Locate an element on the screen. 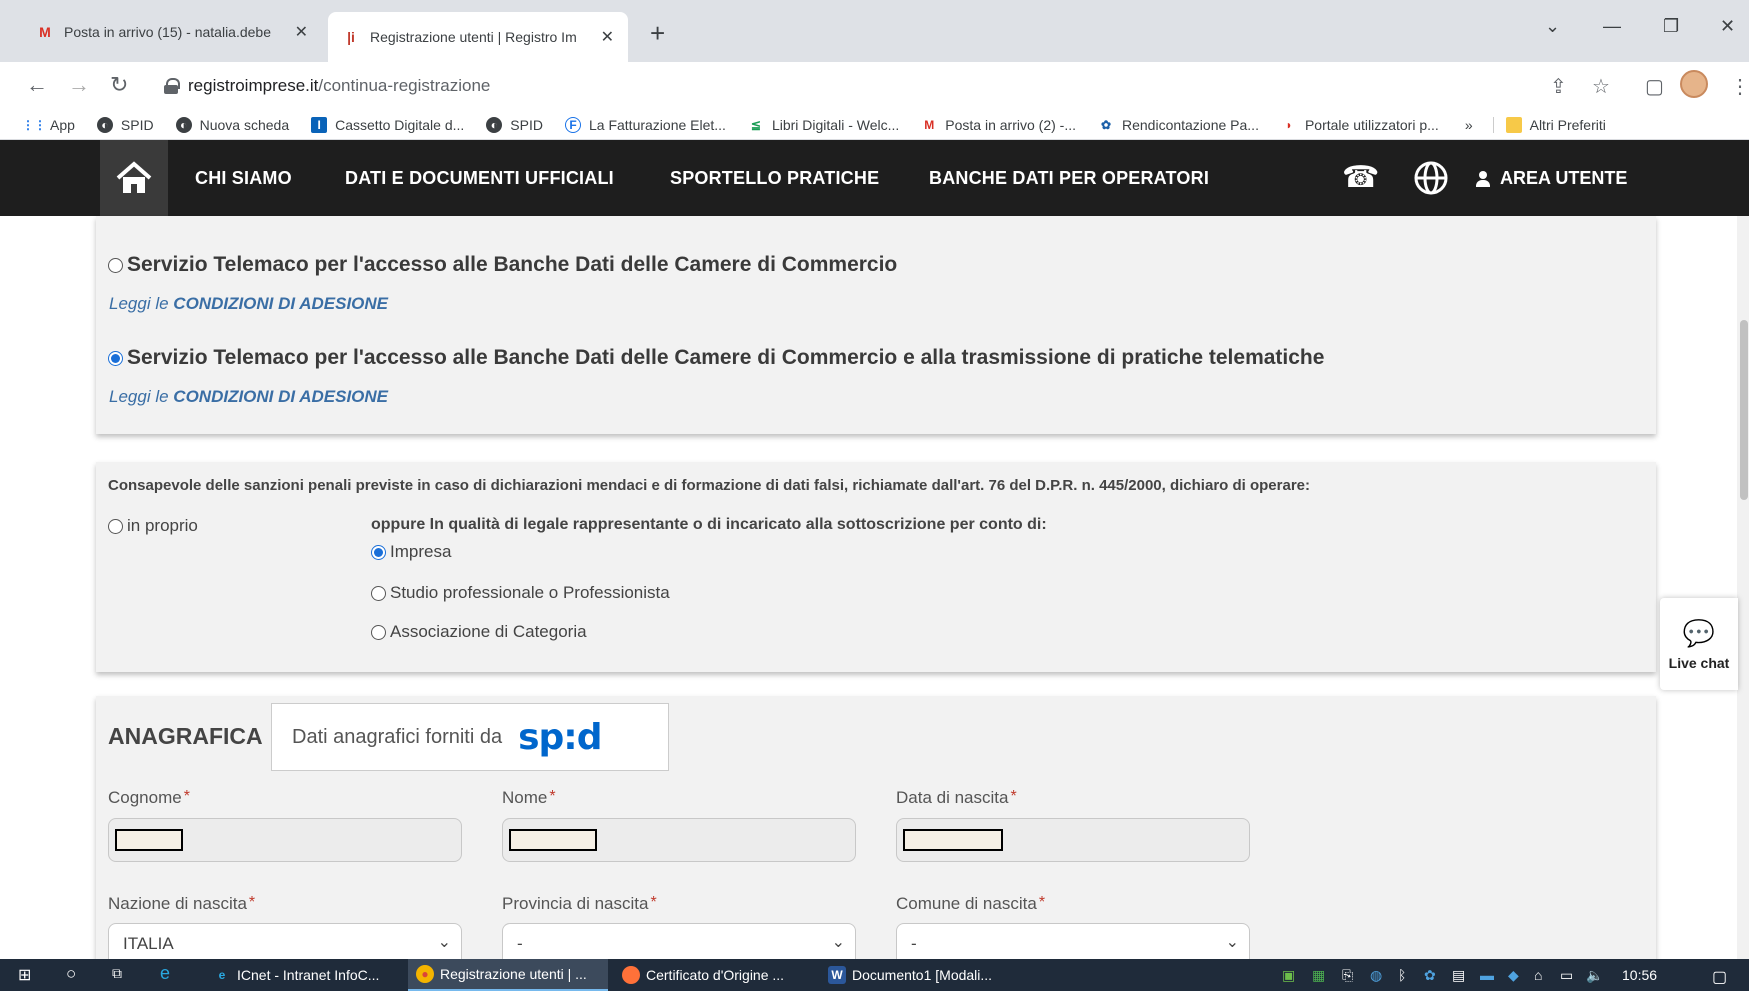 Image resolution: width=1749 pixels, height=991 pixels. volume-icon: 🔈 is located at coordinates (1594, 975).